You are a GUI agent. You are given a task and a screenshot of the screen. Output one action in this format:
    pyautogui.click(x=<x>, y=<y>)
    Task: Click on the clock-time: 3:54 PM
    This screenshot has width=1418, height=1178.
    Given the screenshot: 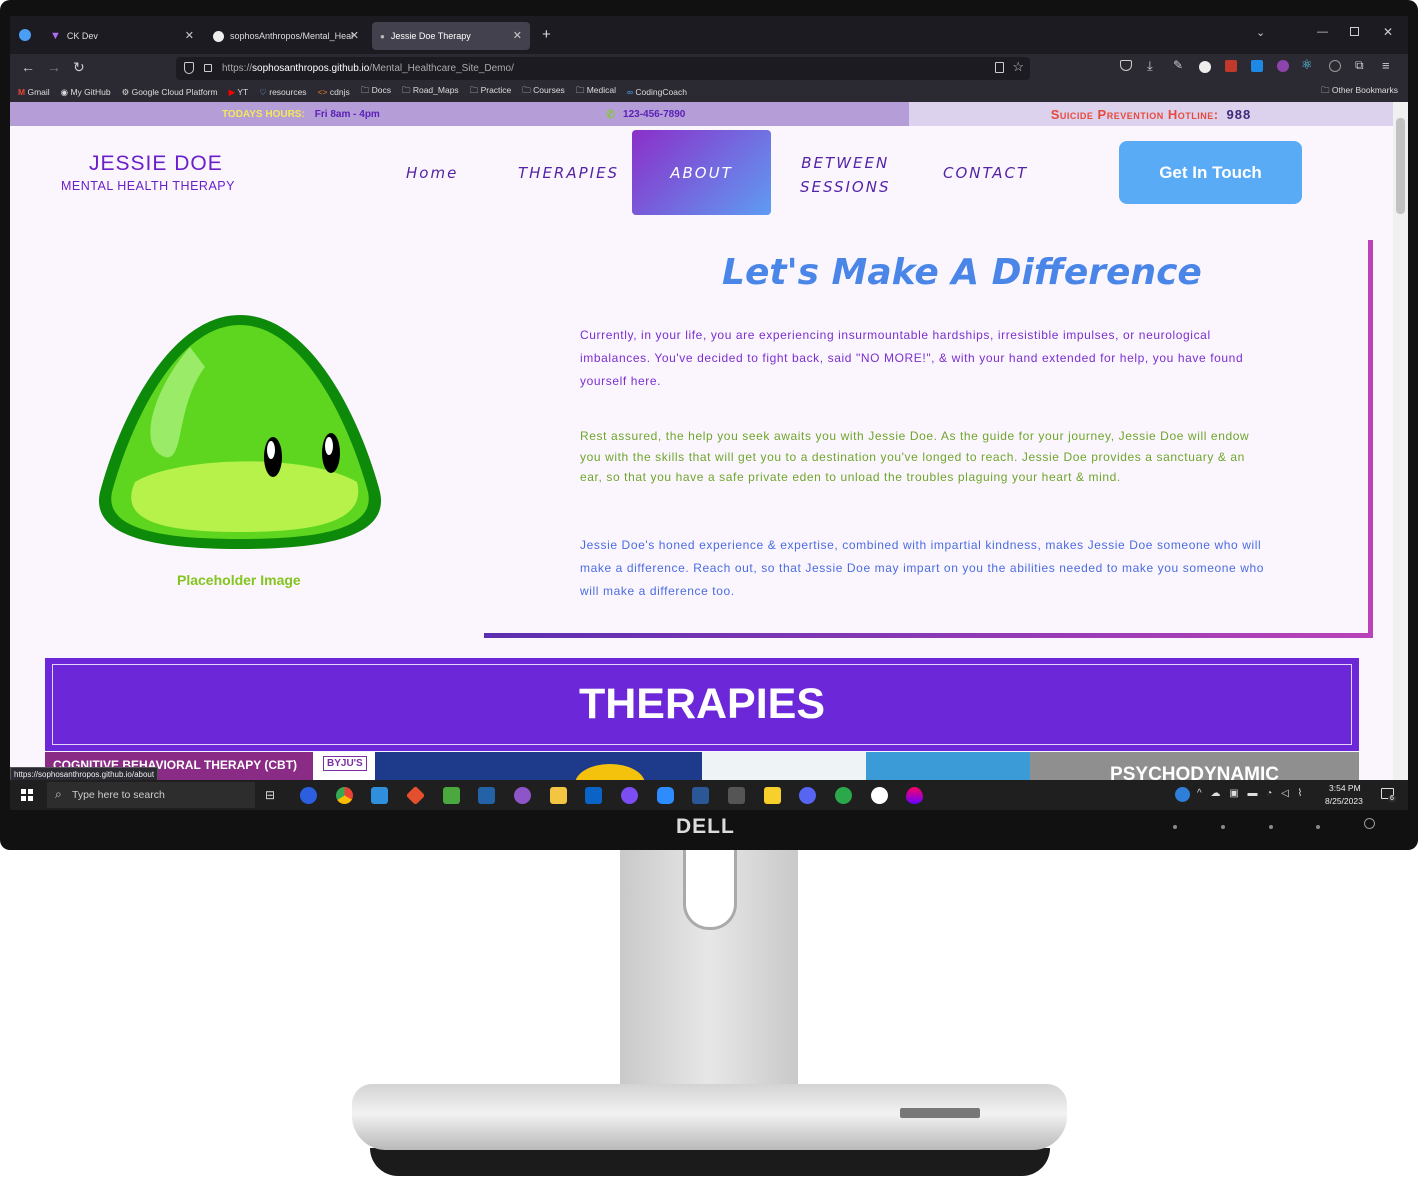 What is the action you would take?
    pyautogui.click(x=1345, y=788)
    